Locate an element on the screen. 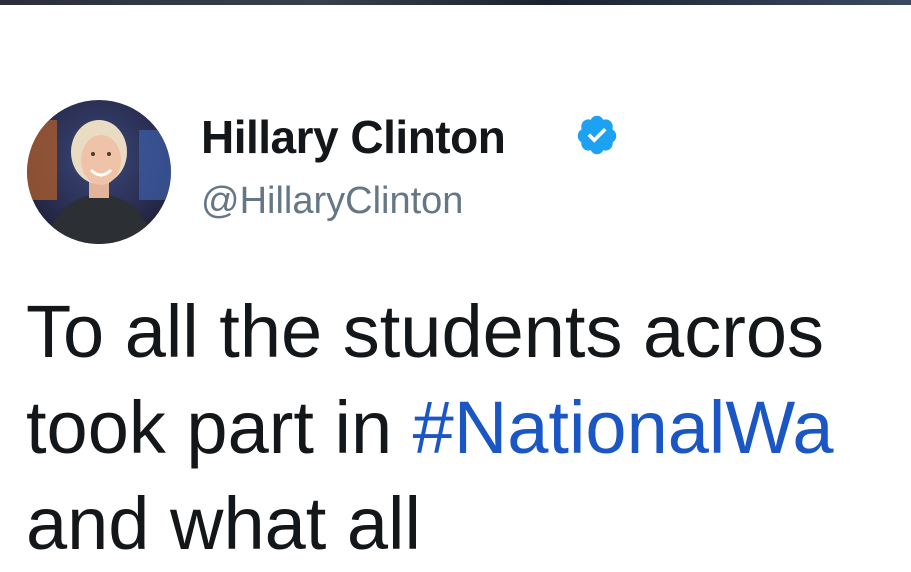  avatar is located at coordinates (99, 172).